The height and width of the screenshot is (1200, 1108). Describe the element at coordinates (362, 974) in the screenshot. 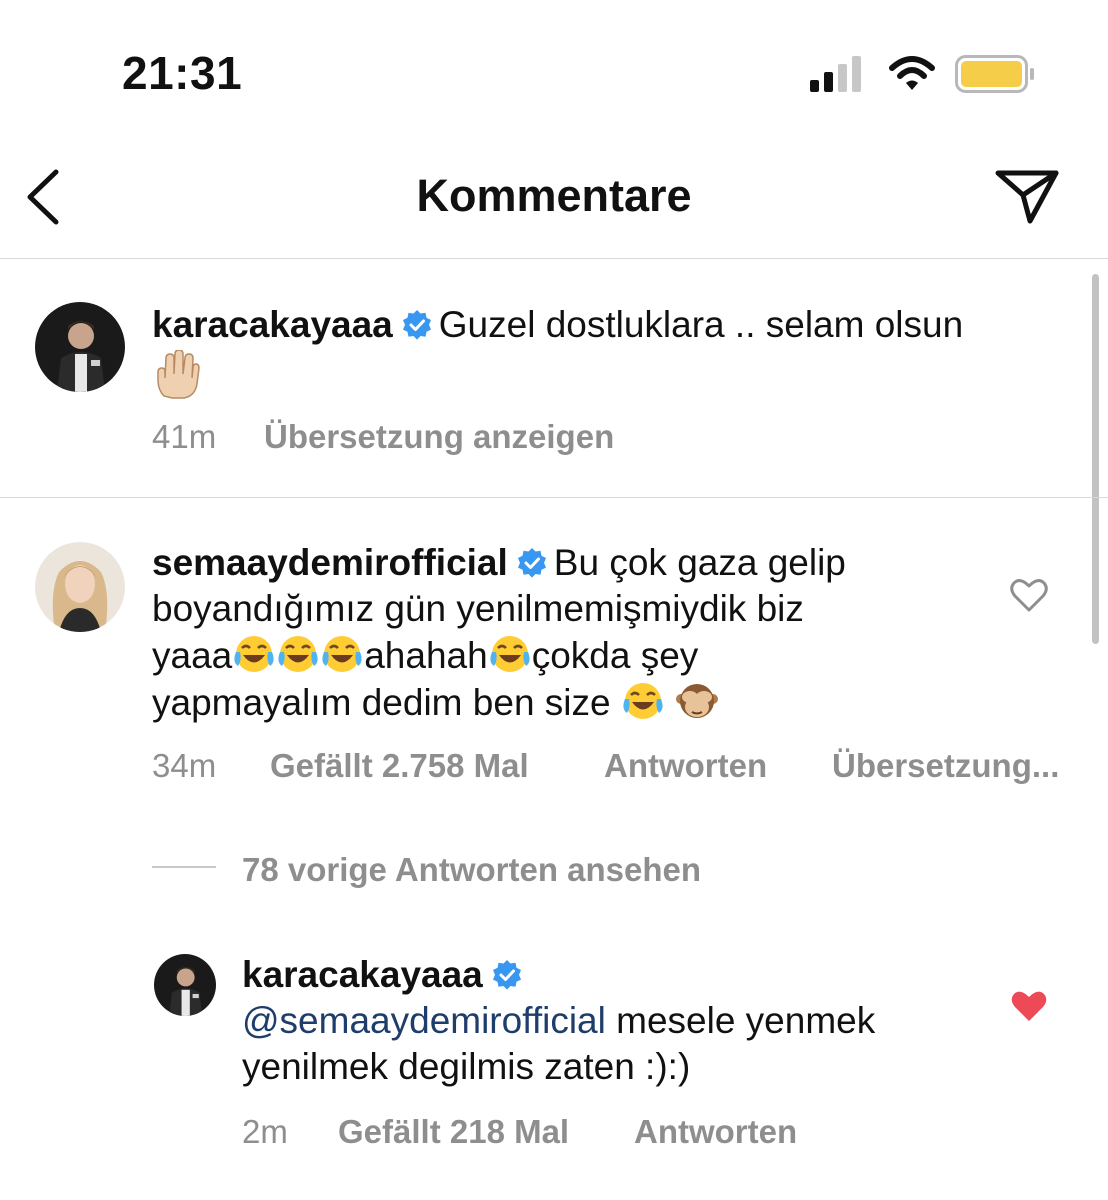

I see `reply-username: karacakayaaa` at that location.